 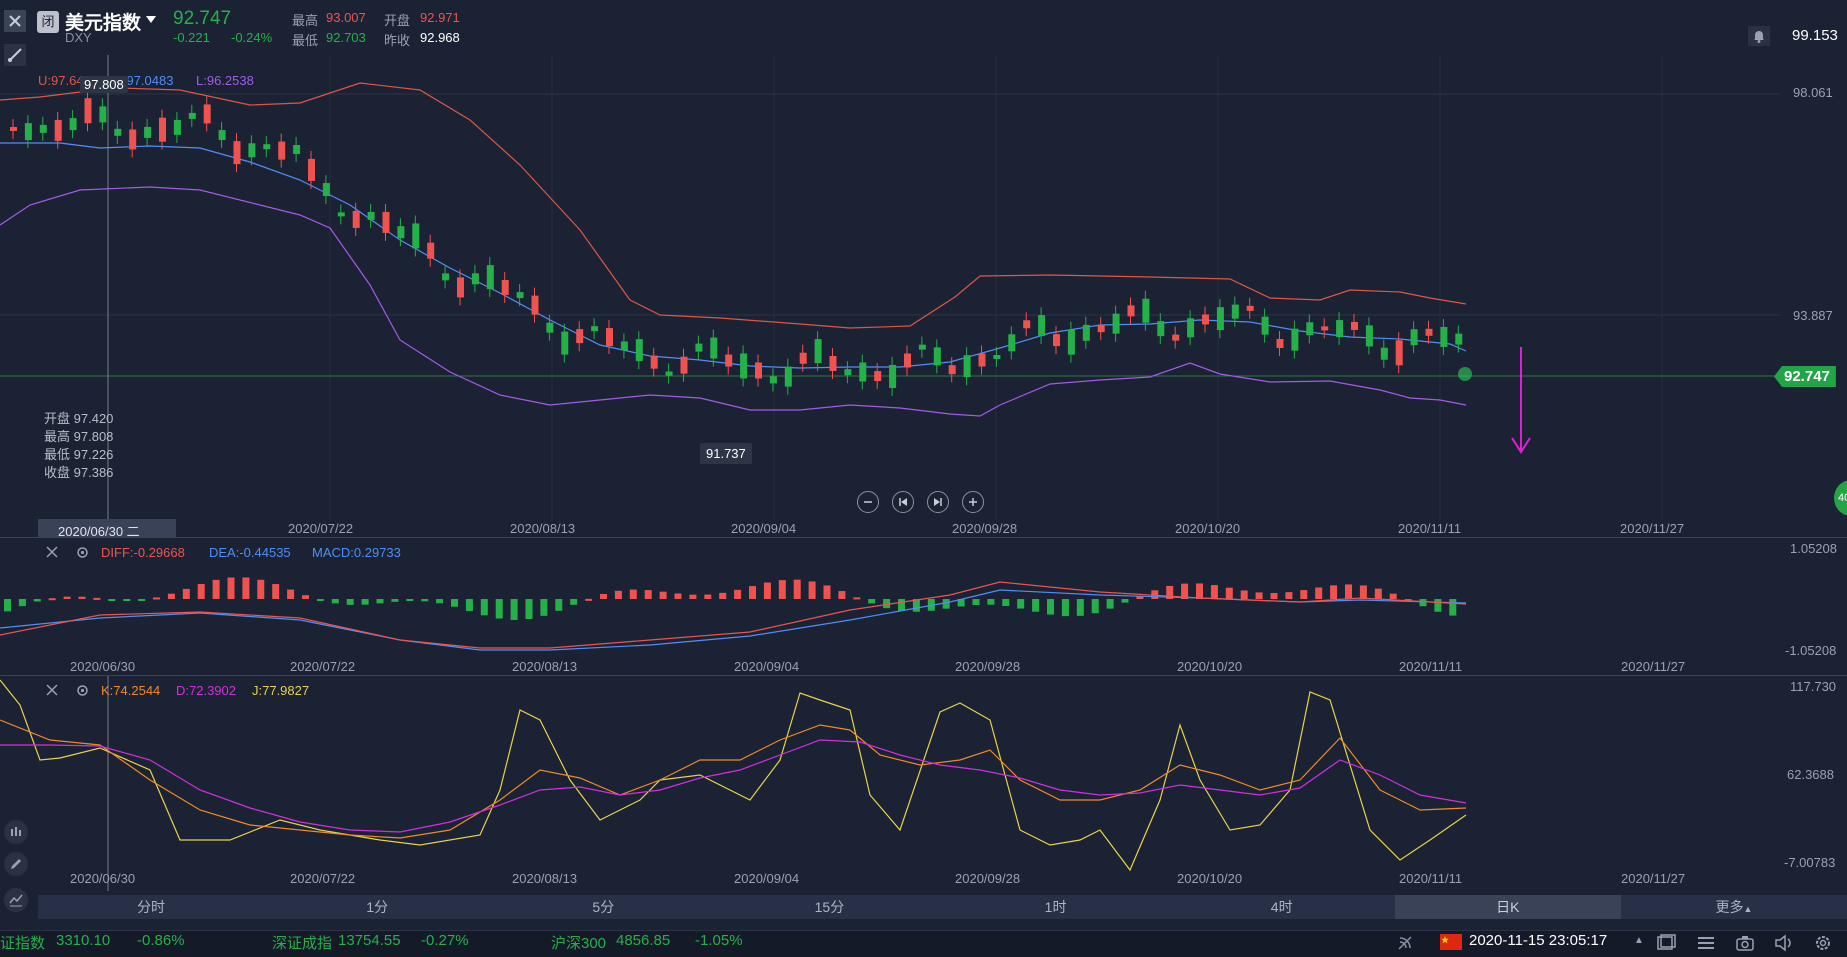 I want to click on chevron-down-icon, so click(x=151, y=20).